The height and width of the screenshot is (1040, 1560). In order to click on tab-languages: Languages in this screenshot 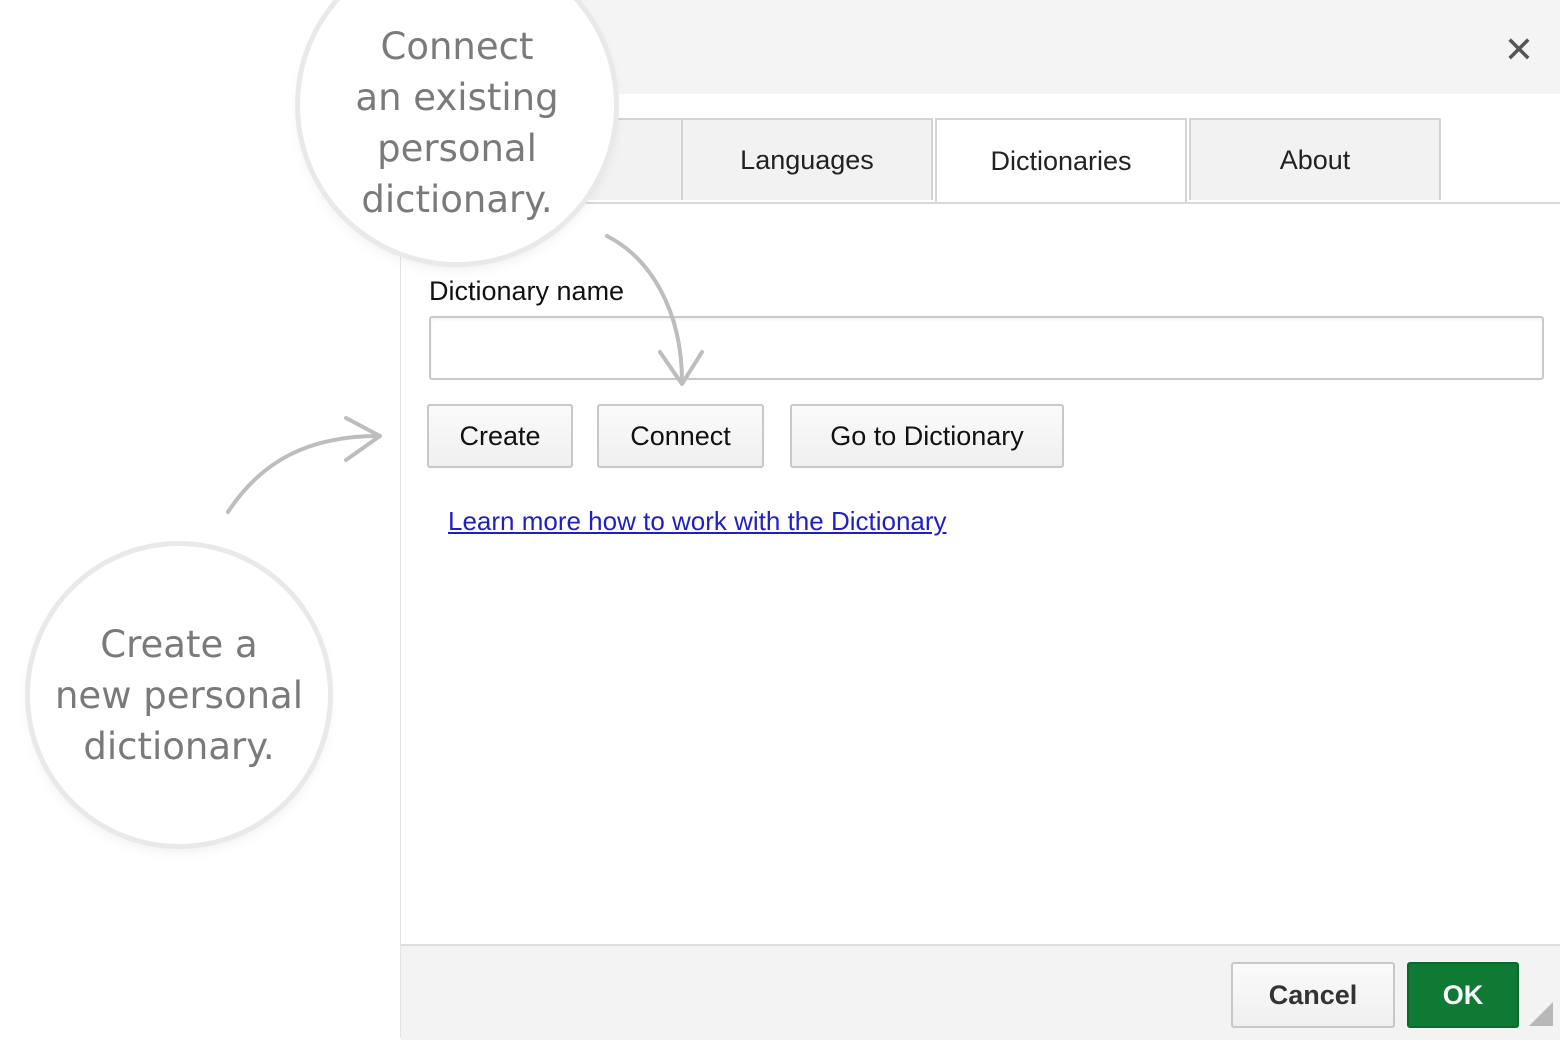, I will do `click(807, 159)`.